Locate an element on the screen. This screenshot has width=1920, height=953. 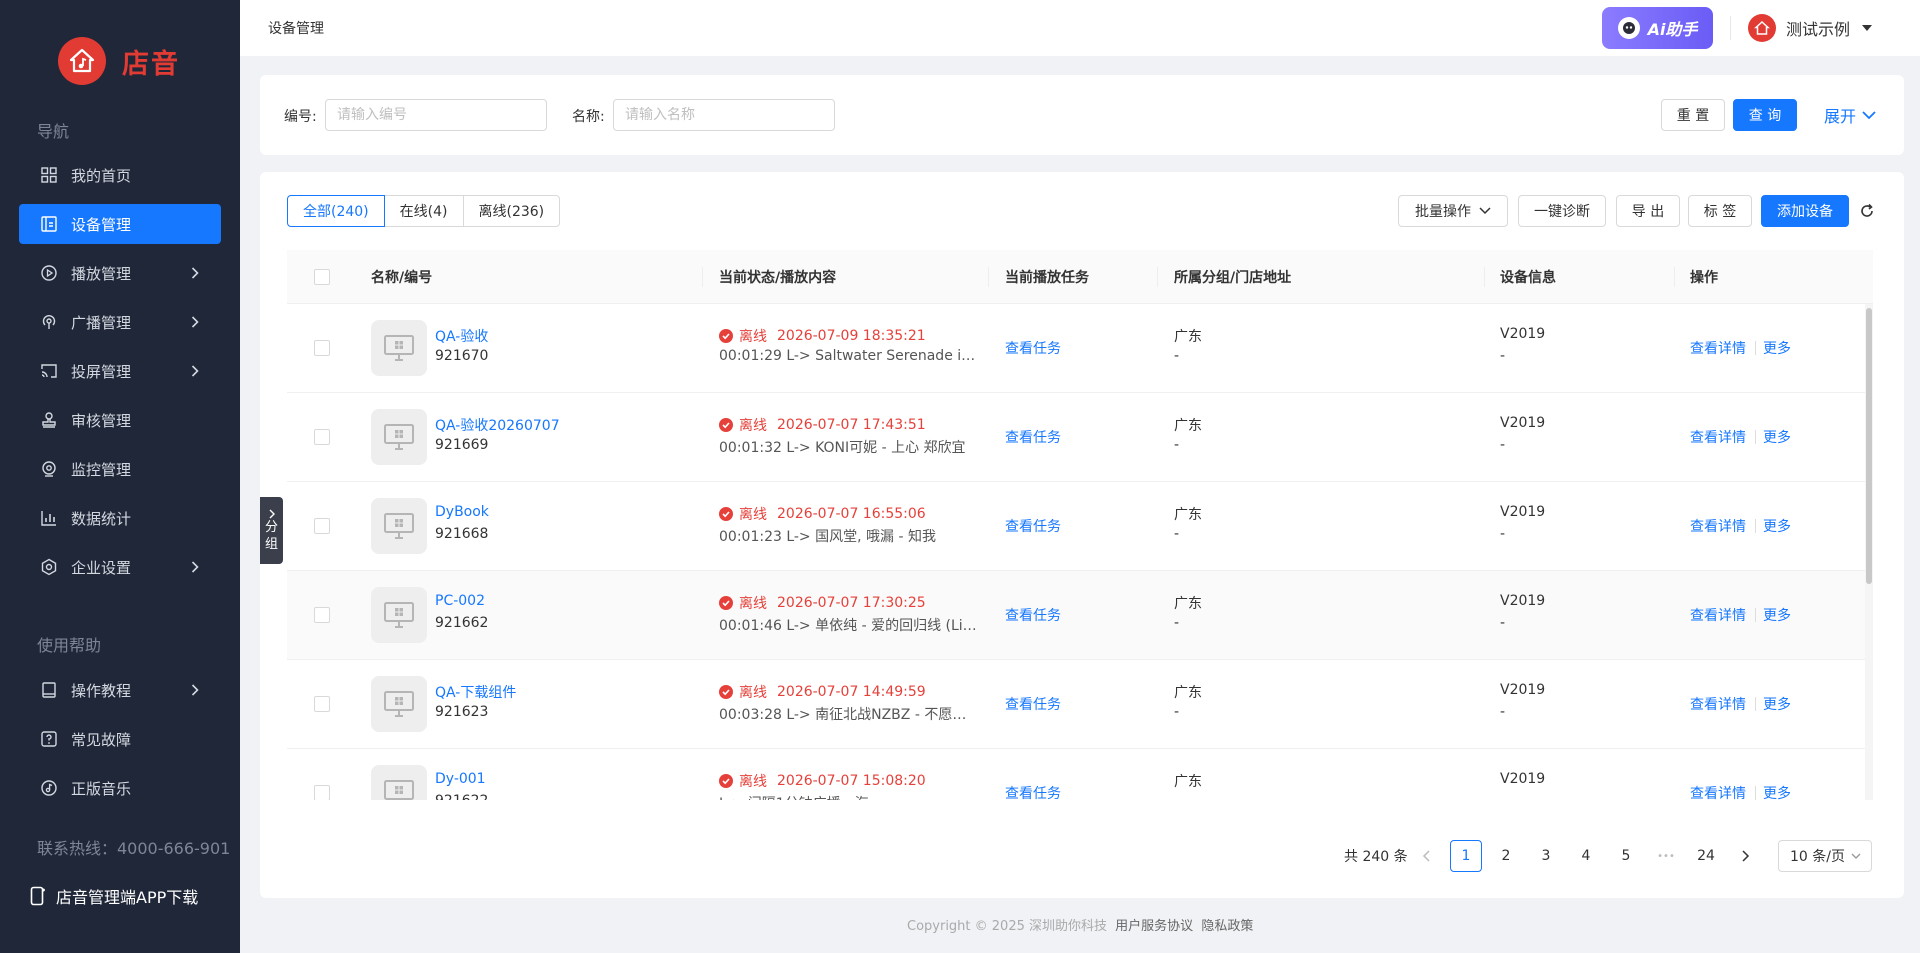
offline-icon is located at coordinates (726, 425).